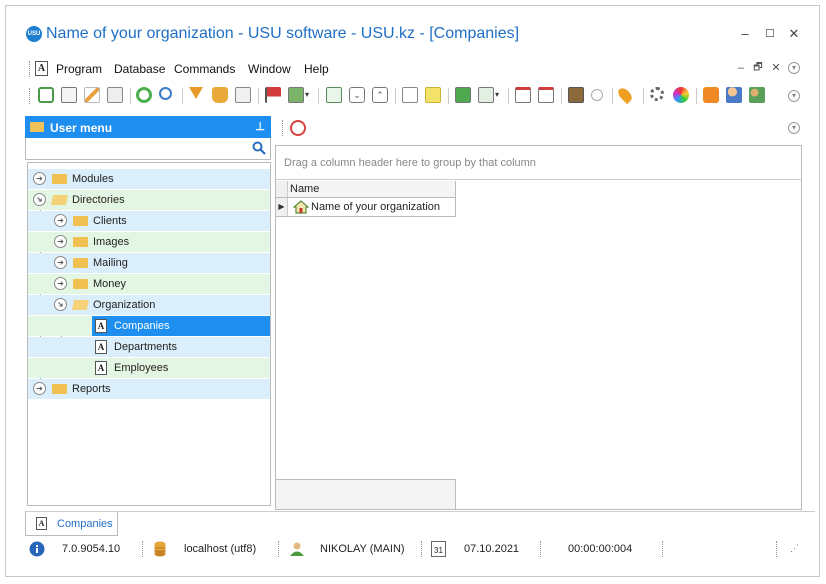  I want to click on tree-node-label: Employees, so click(141, 368).